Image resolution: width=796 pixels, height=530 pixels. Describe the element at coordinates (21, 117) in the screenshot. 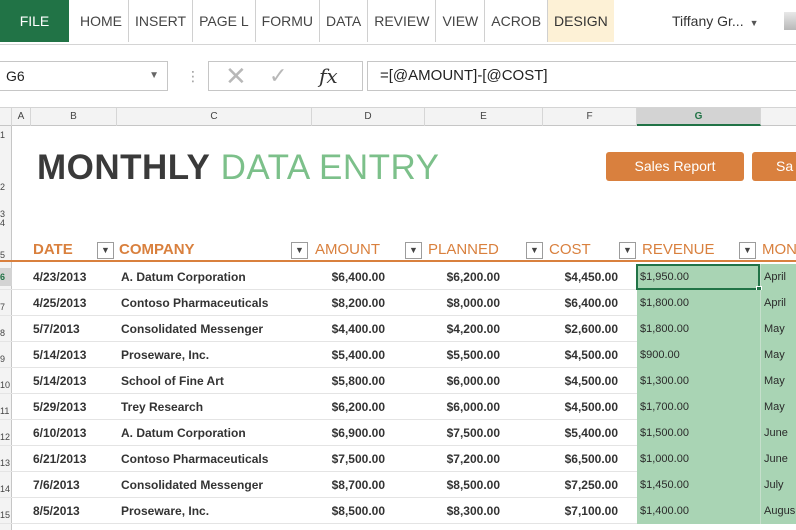

I see `column-header-a: A` at that location.